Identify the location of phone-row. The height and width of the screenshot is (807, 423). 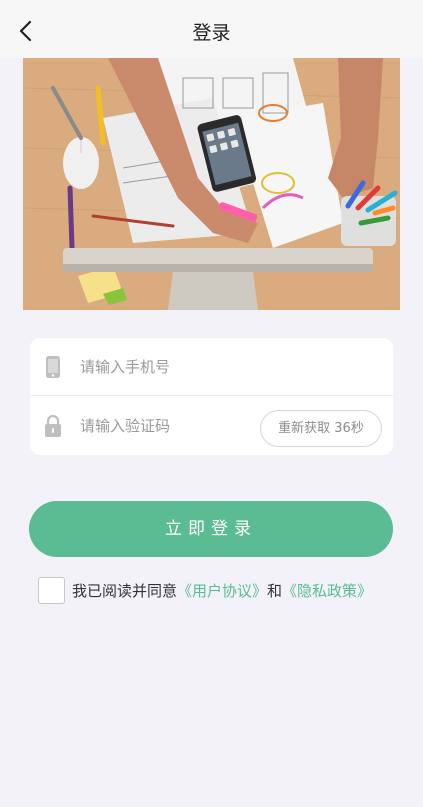
(211, 367).